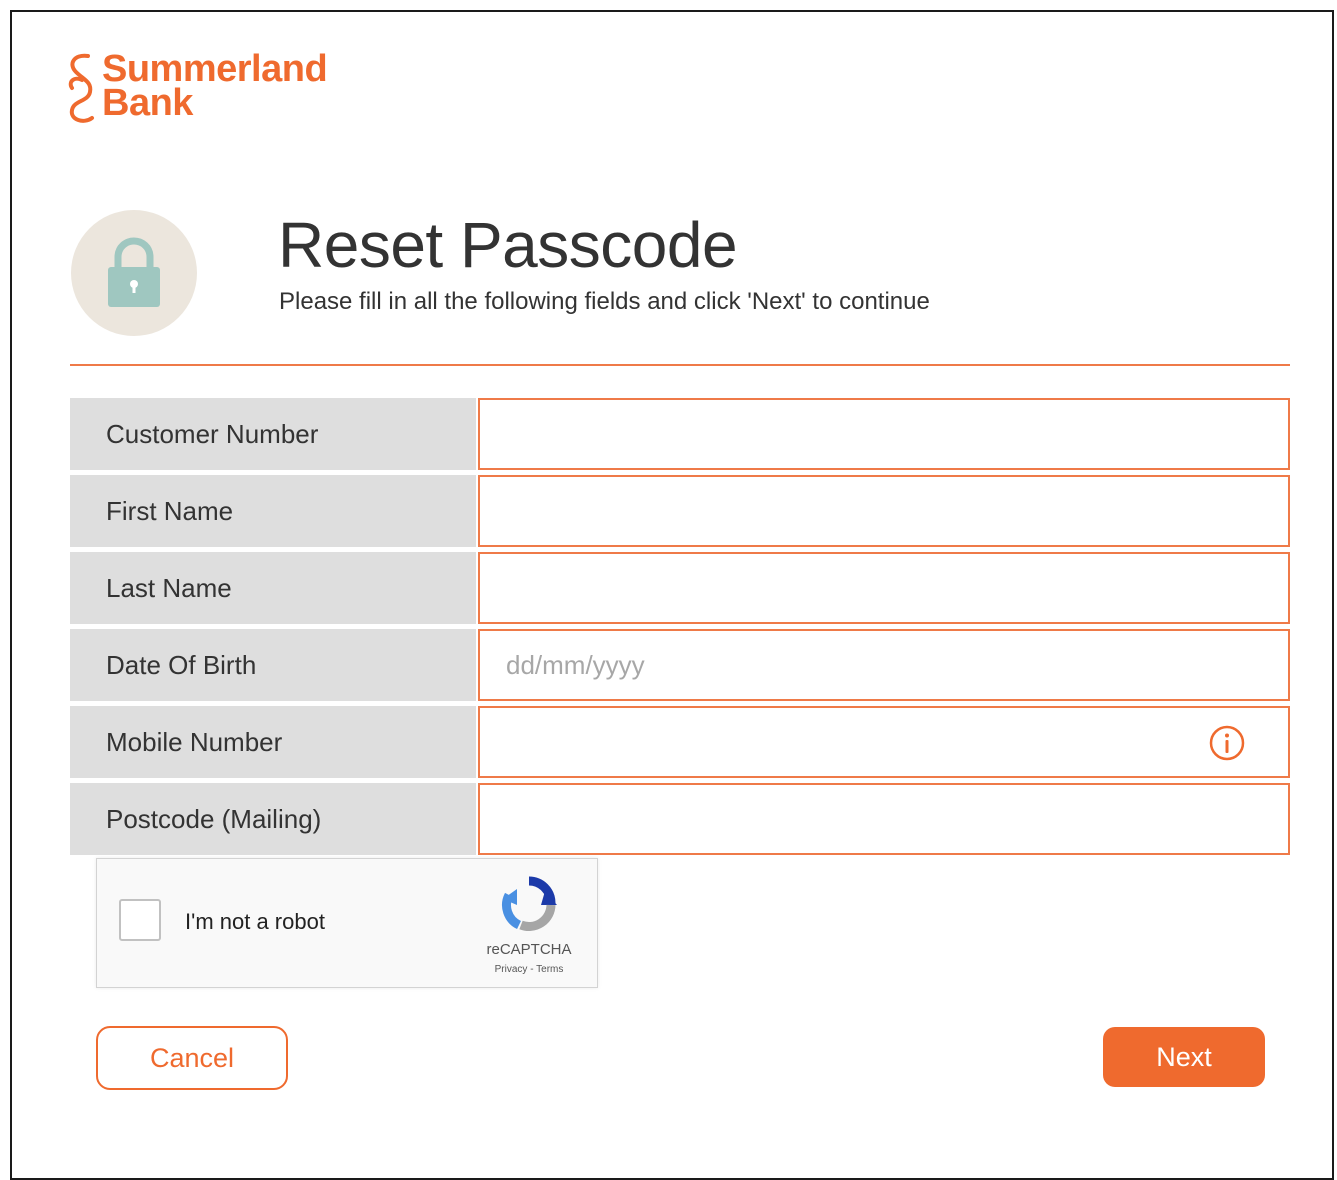  I want to click on postcode-field-wrap, so click(884, 819).